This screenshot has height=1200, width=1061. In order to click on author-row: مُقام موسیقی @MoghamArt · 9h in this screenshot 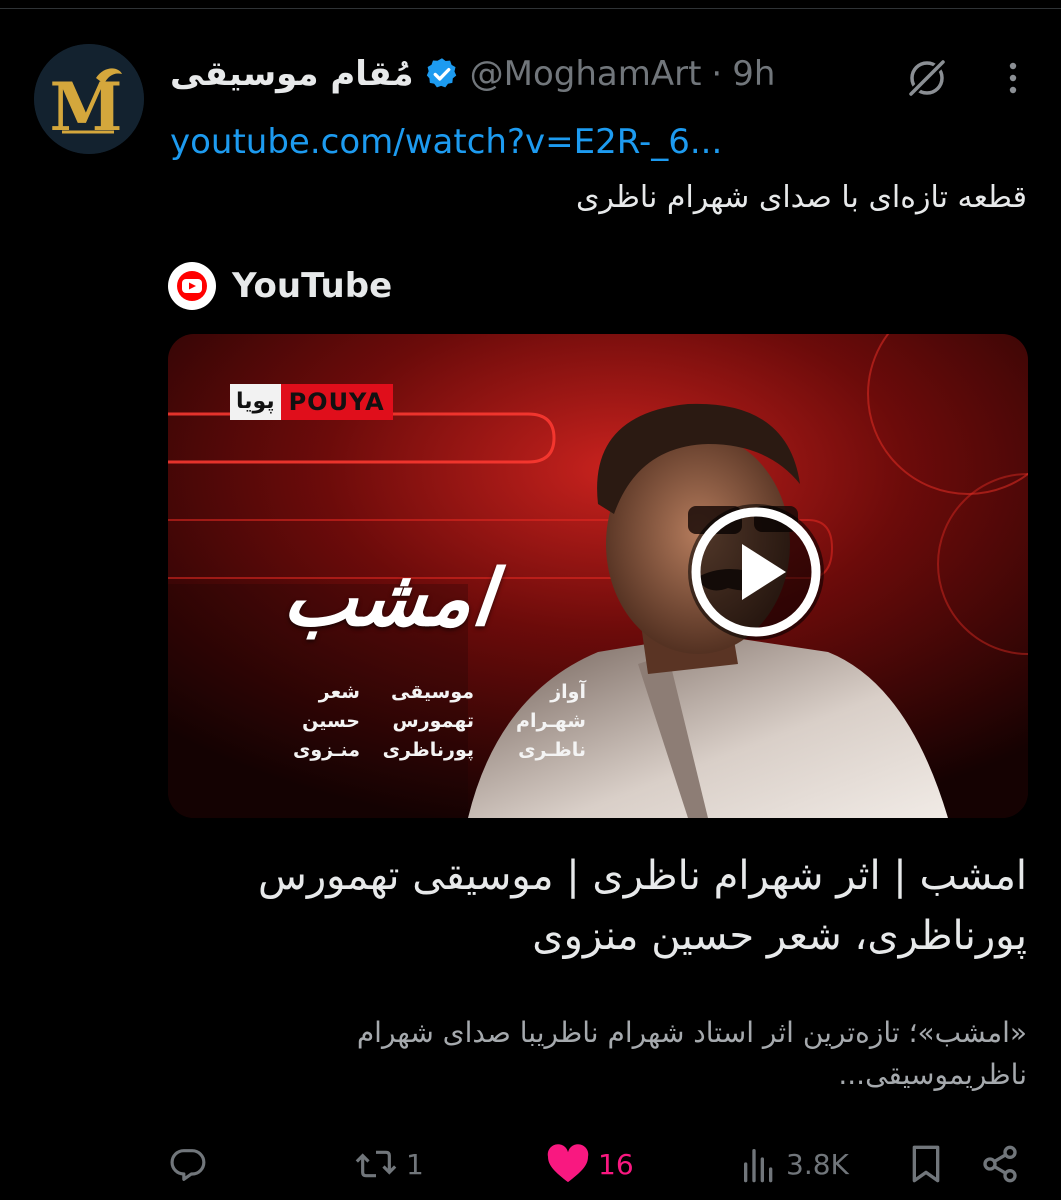, I will do `click(472, 74)`.